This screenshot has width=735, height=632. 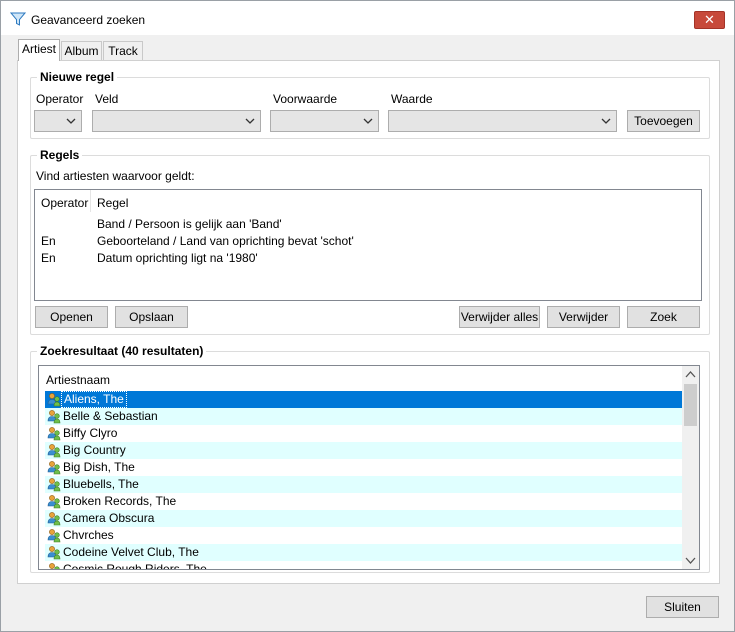 I want to click on result-row: Broken Records, The, so click(x=364, y=501).